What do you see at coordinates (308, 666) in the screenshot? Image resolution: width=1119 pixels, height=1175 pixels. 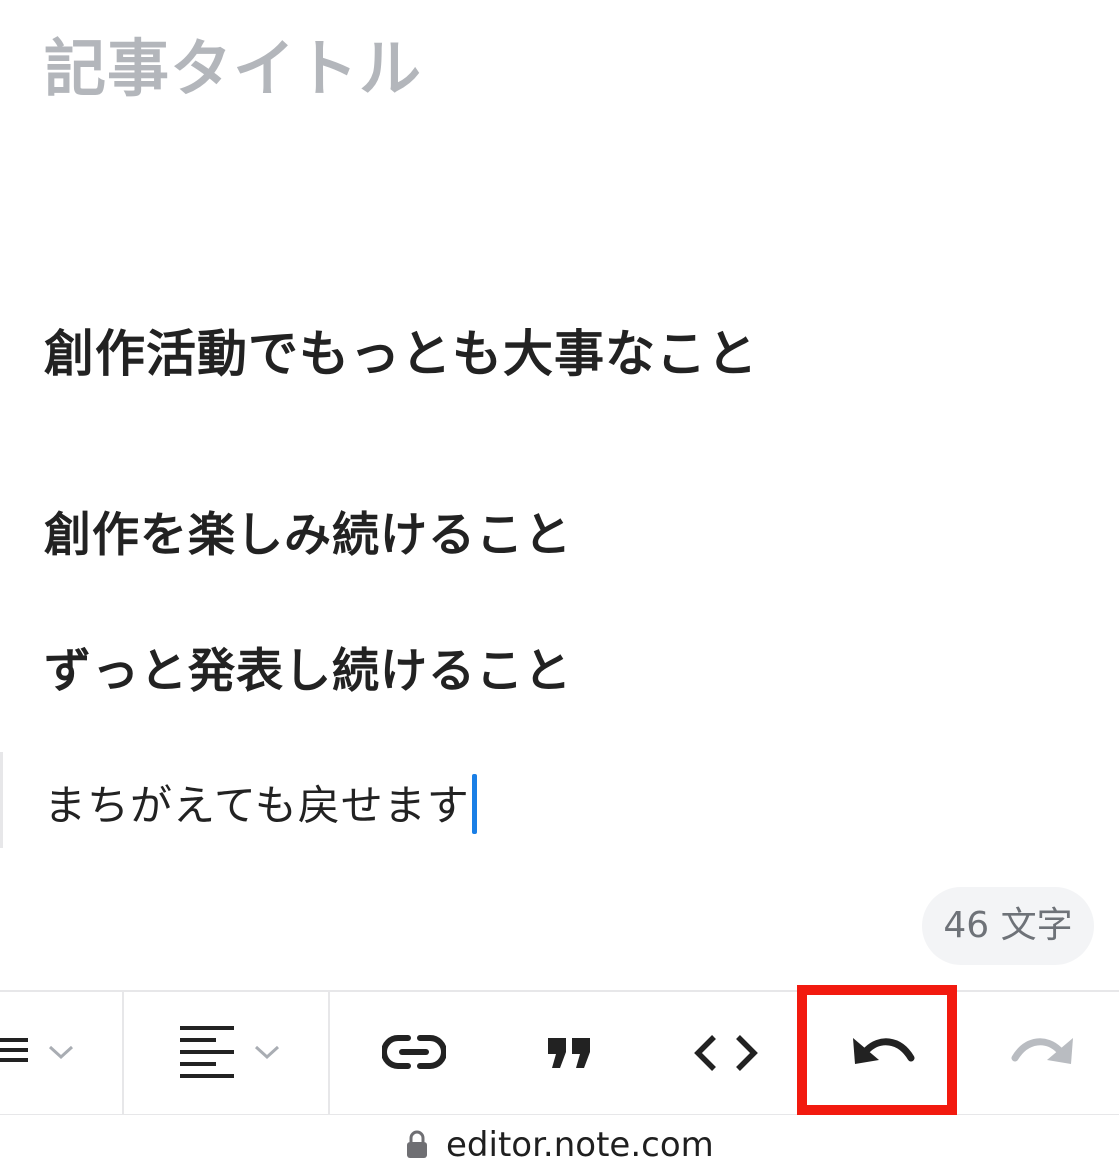 I see `heading-3: ずっと発表し続けること` at bounding box center [308, 666].